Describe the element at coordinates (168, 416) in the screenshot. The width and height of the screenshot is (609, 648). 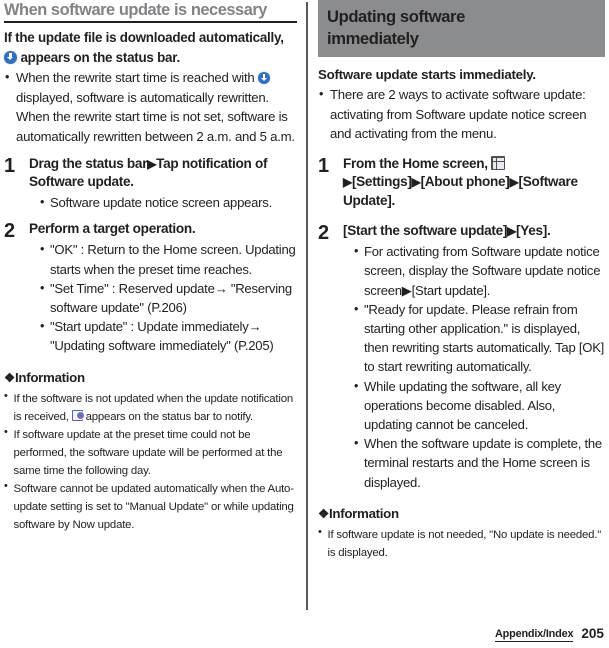
I see `bullet-text-post: appears on the status bar to notify.` at that location.